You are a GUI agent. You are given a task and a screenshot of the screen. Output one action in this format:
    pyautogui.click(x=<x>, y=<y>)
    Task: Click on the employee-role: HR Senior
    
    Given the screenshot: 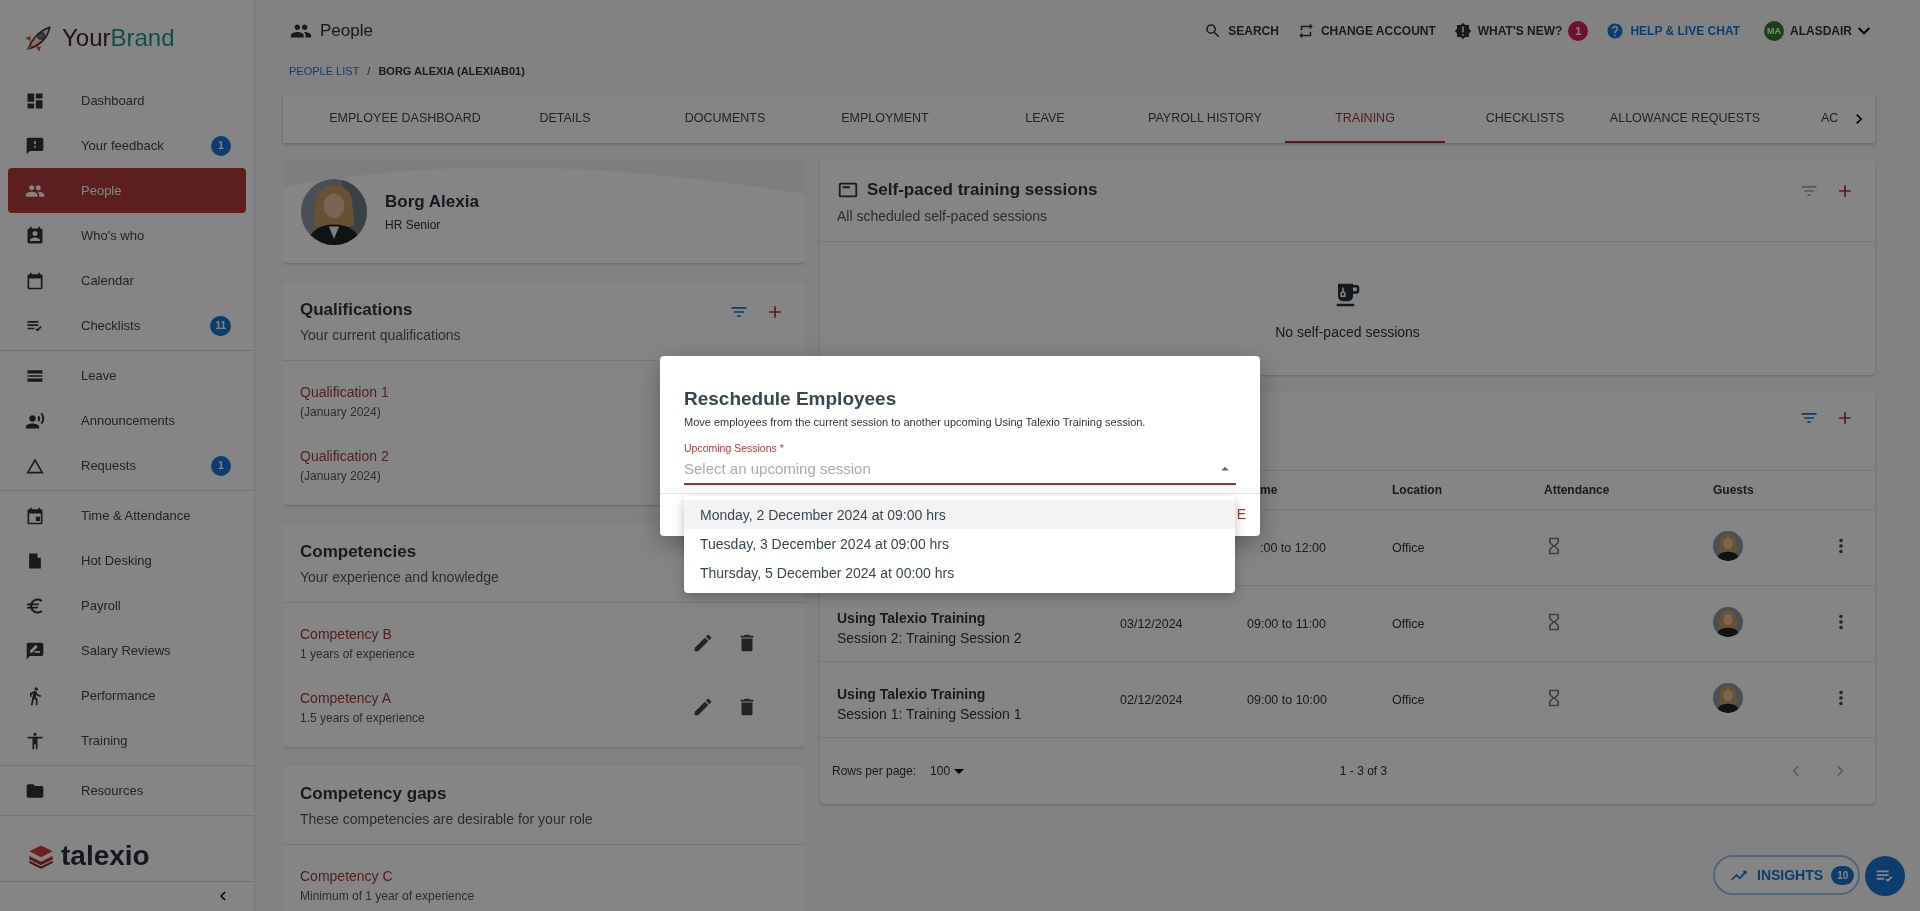 What is the action you would take?
    pyautogui.click(x=413, y=224)
    